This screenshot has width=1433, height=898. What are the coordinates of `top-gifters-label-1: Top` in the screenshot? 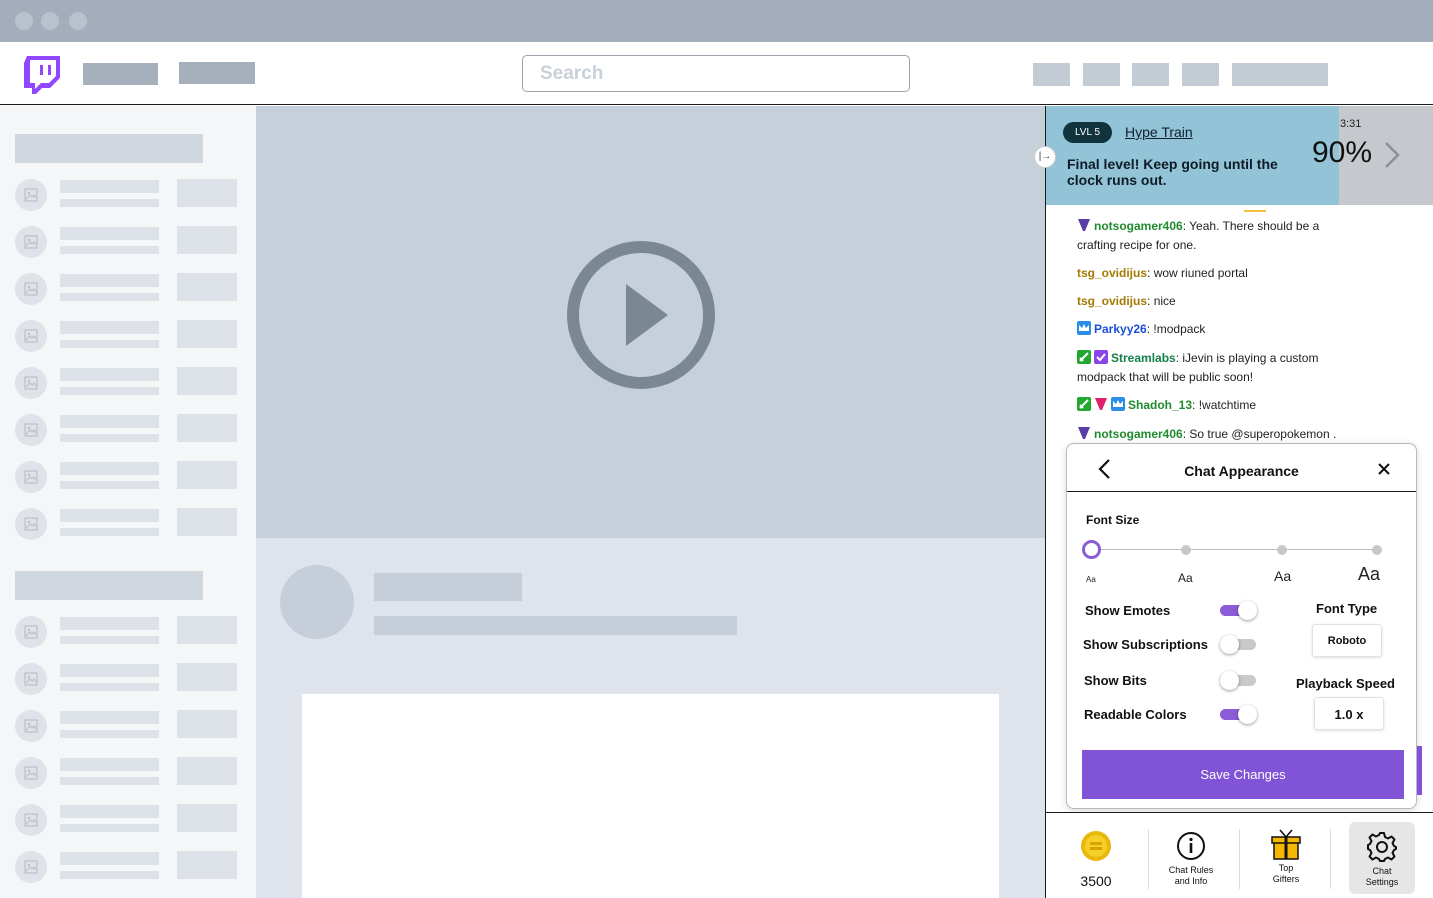 It's located at (1286, 868).